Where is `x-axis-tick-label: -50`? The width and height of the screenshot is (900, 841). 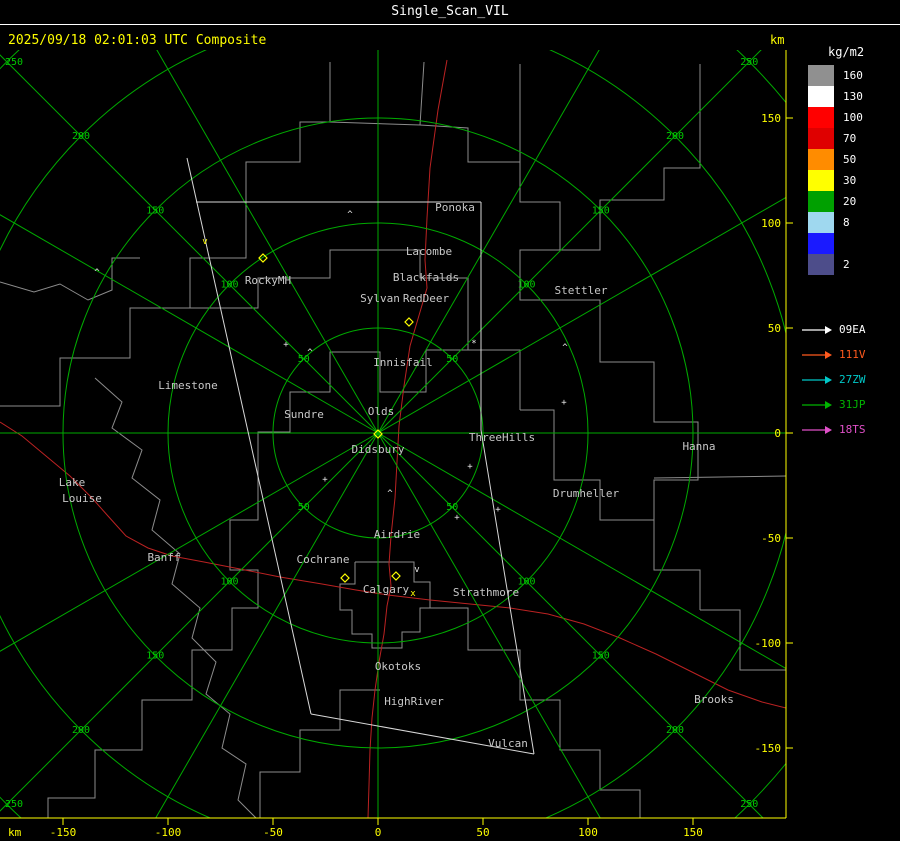 x-axis-tick-label: -50 is located at coordinates (273, 832).